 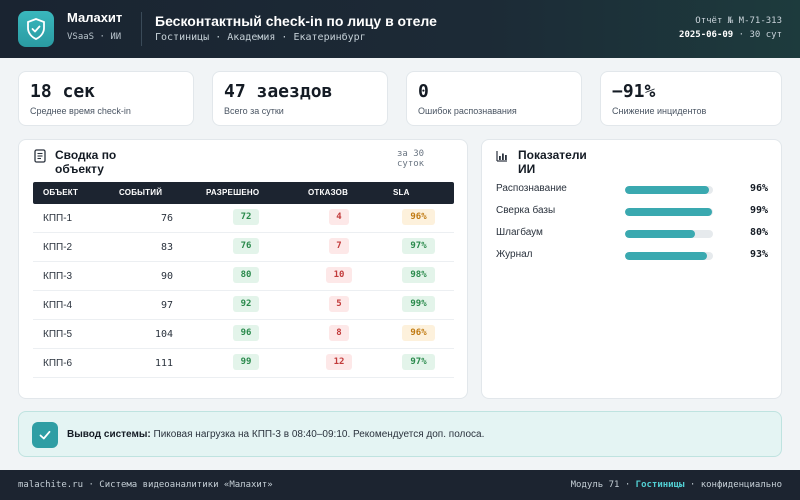 I want to click on cell-denied: 4, so click(x=339, y=217).